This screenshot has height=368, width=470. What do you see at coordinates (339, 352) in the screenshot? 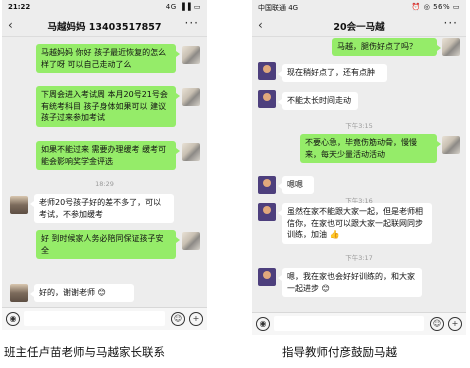
I see `caption-right: 指导教师付彦鼓励马越` at bounding box center [339, 352].